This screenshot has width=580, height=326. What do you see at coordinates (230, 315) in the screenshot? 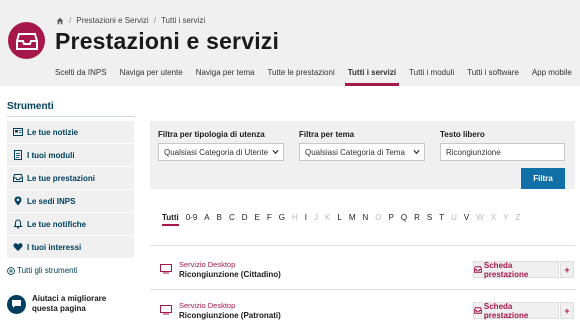
I see `result-title: Ricongiunzione (Patronati)` at bounding box center [230, 315].